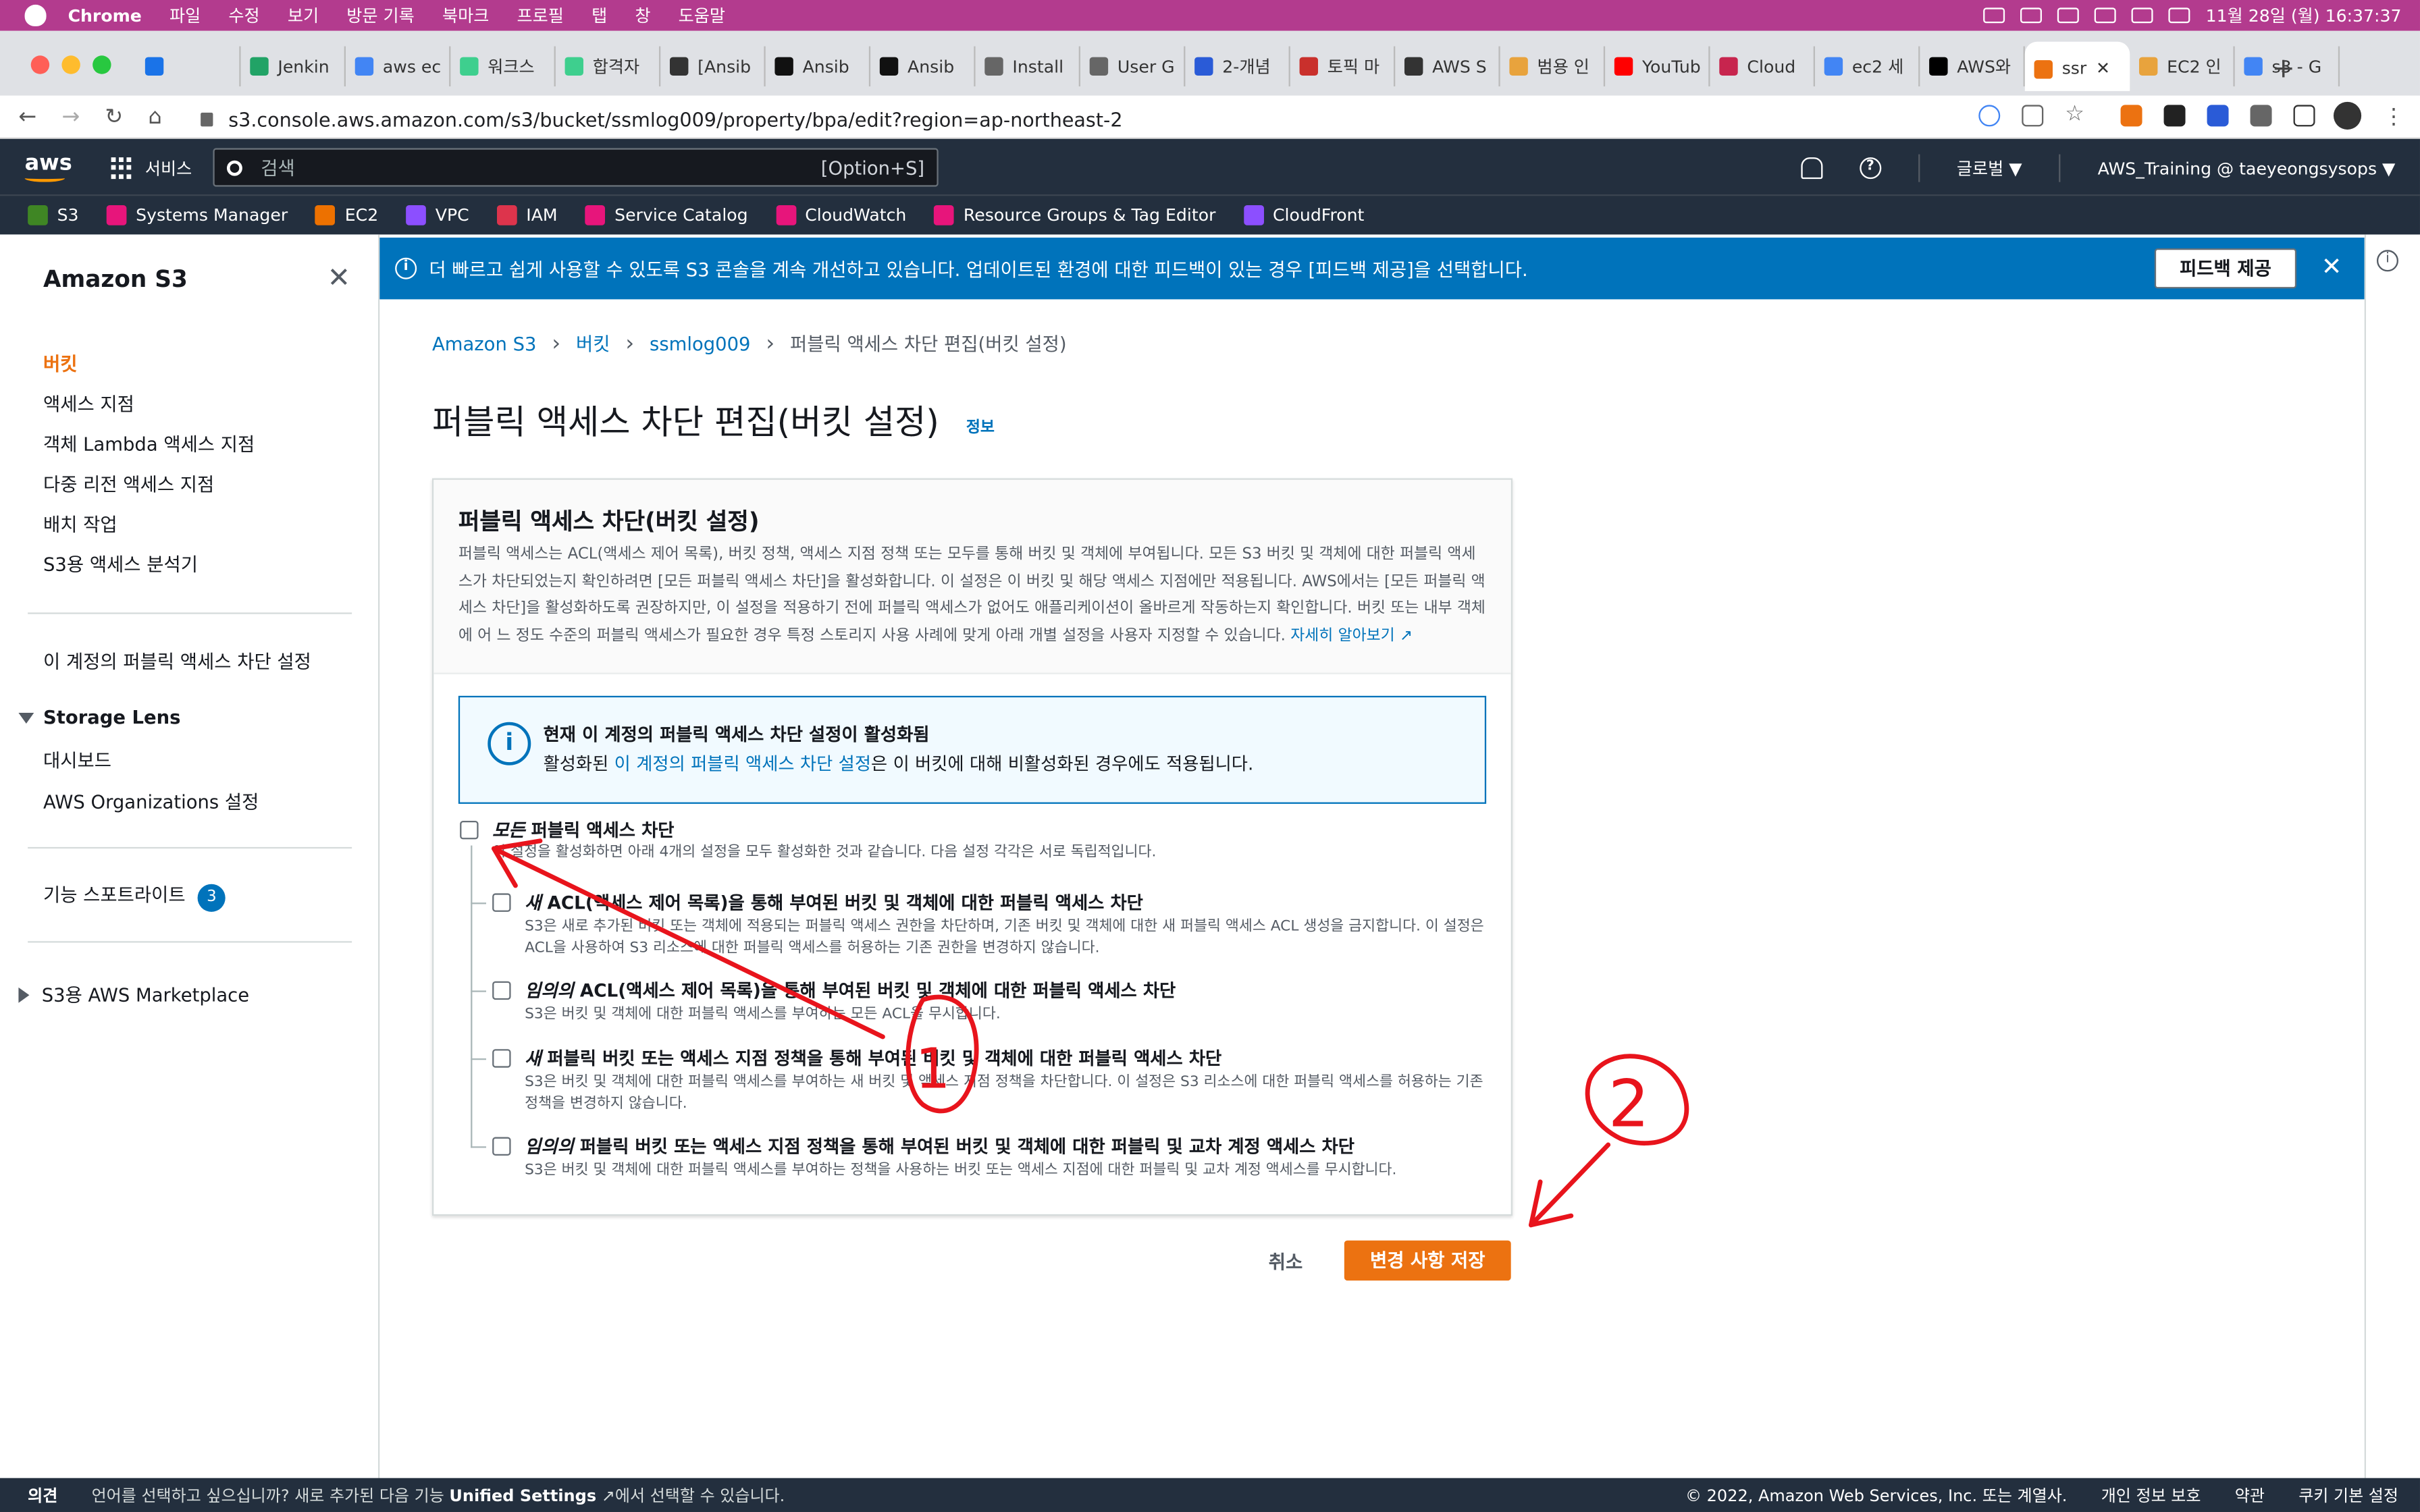 The height and width of the screenshot is (1512, 2420). What do you see at coordinates (2077, 66) in the screenshot?
I see `tab-active: ssr ✕` at bounding box center [2077, 66].